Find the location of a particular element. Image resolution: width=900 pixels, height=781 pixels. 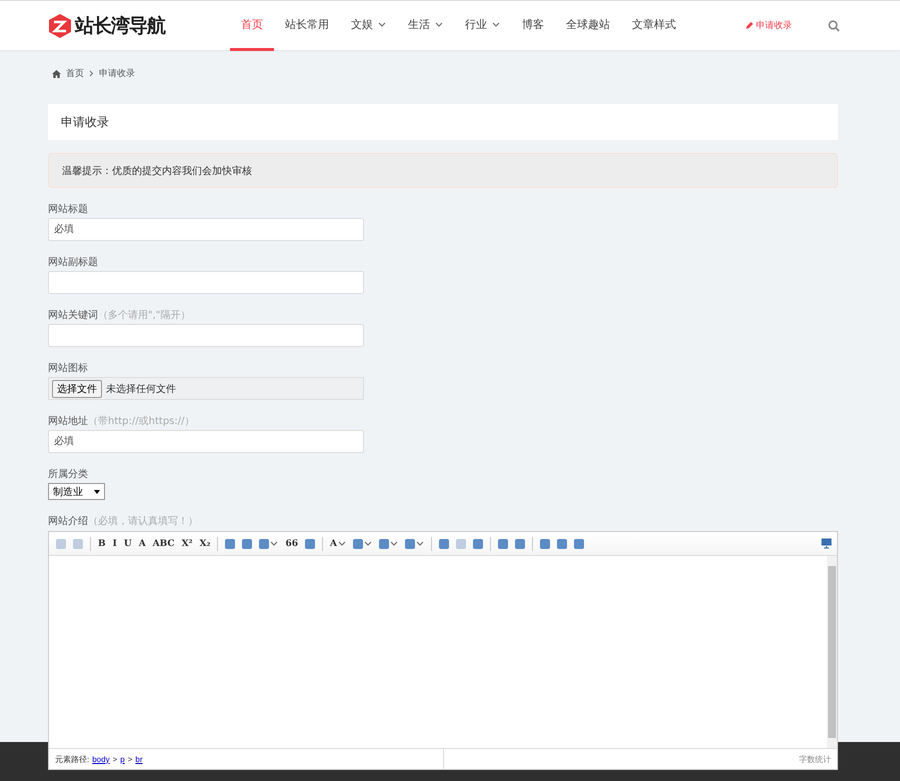

chevron-icon is located at coordinates (91, 73).